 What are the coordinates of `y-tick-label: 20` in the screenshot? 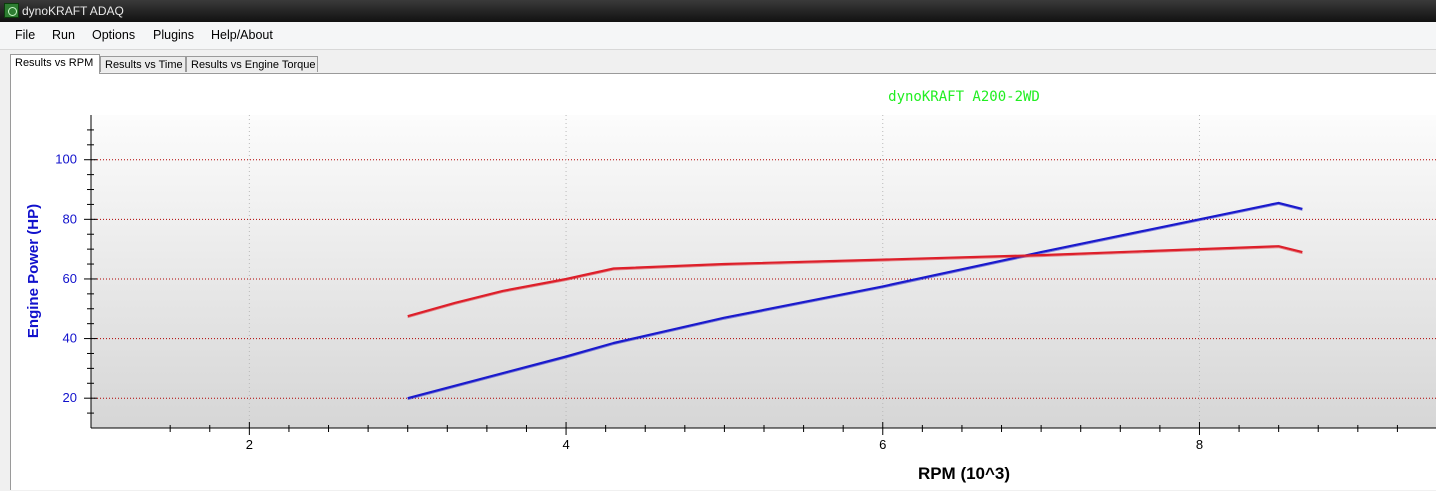 It's located at (70, 397).